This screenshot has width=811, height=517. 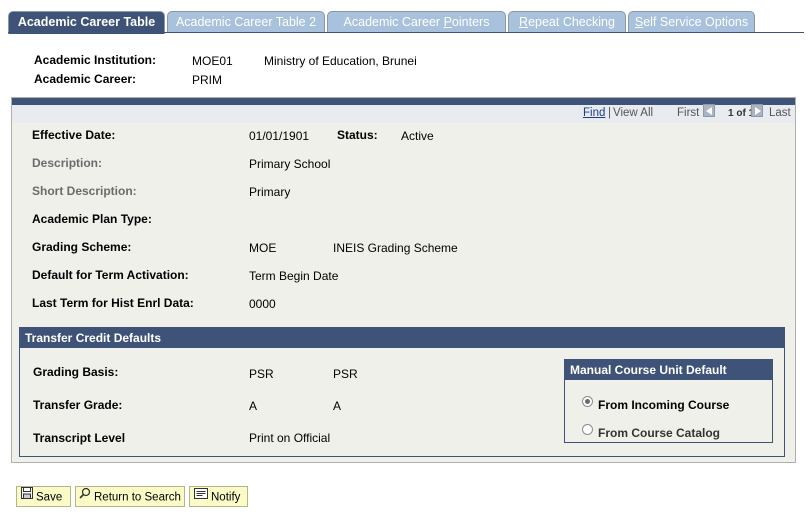 I want to click on notify-button: Notify, so click(x=218, y=496).